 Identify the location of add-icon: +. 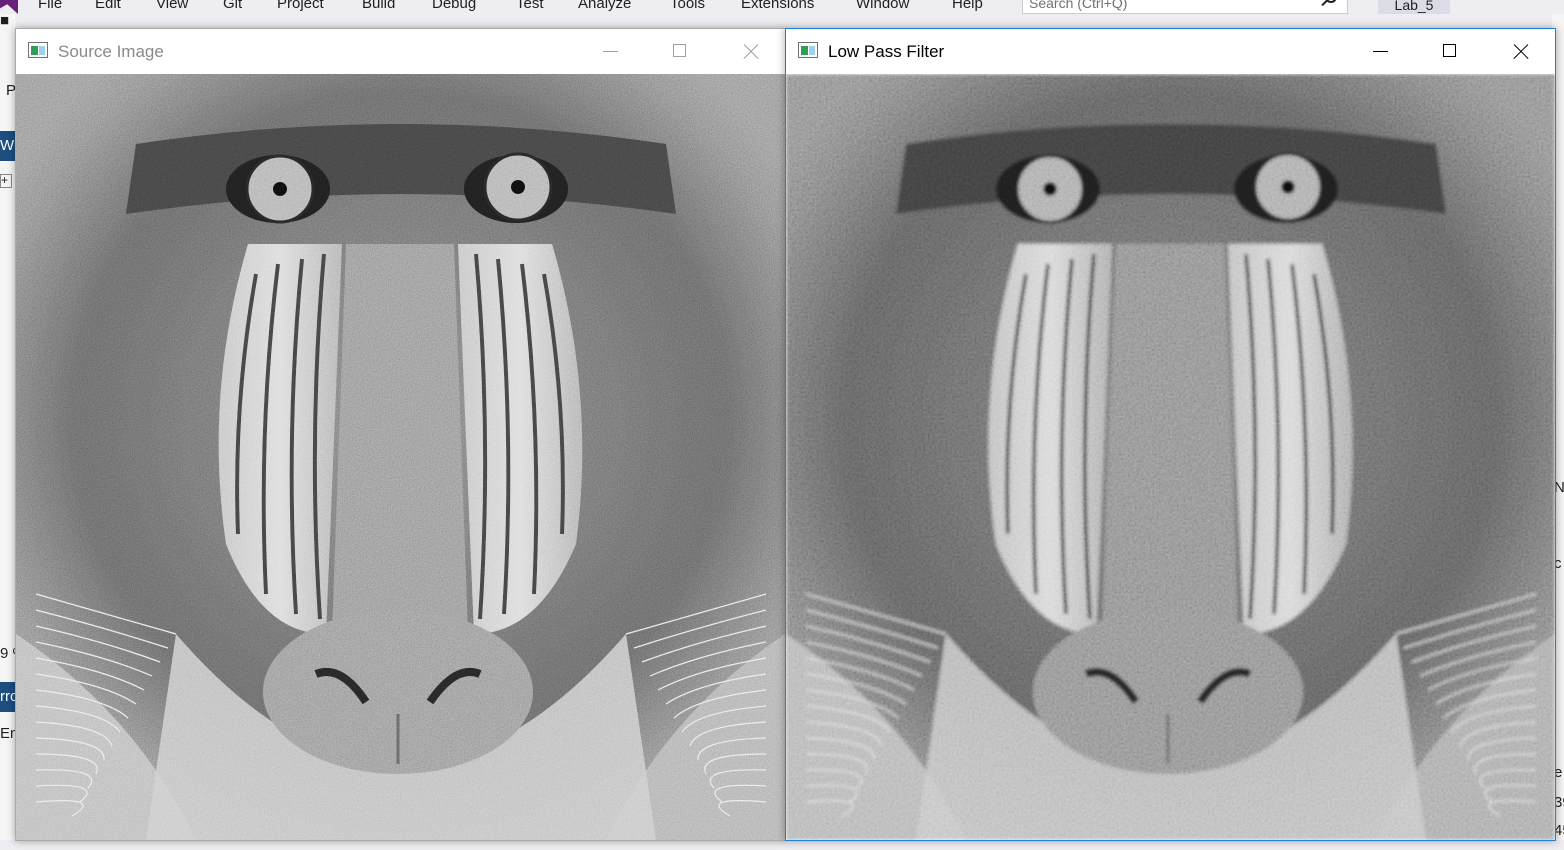
(6, 181).